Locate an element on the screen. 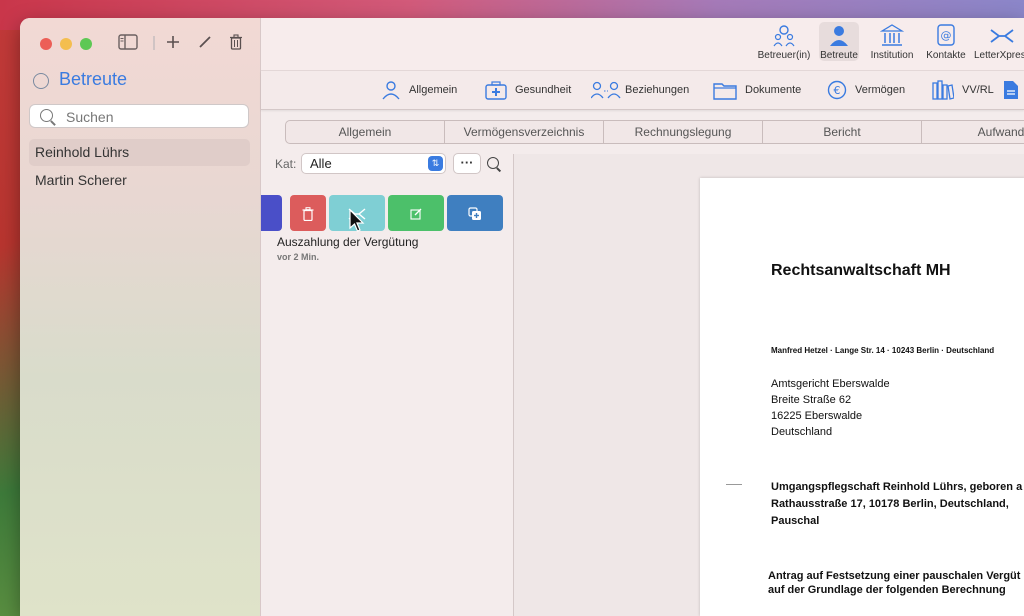 The height and width of the screenshot is (616, 1024). edit-button is located at coordinates (416, 213).